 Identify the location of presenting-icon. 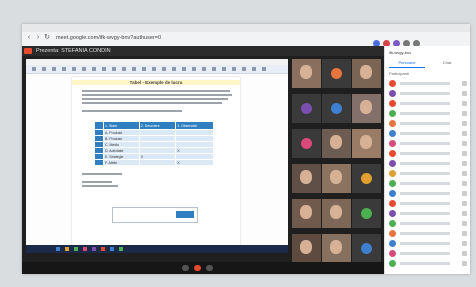
(28, 51).